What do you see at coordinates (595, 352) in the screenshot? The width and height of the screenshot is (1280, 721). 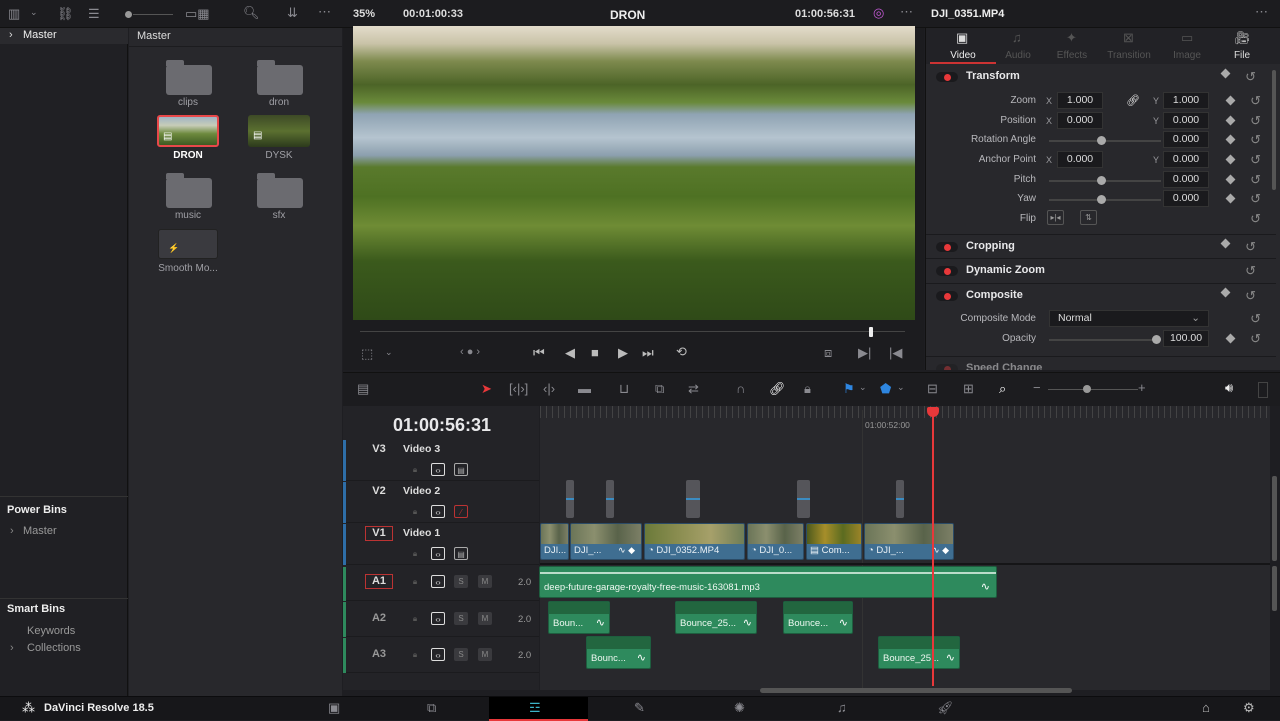 I see `stop-icon: ■` at bounding box center [595, 352].